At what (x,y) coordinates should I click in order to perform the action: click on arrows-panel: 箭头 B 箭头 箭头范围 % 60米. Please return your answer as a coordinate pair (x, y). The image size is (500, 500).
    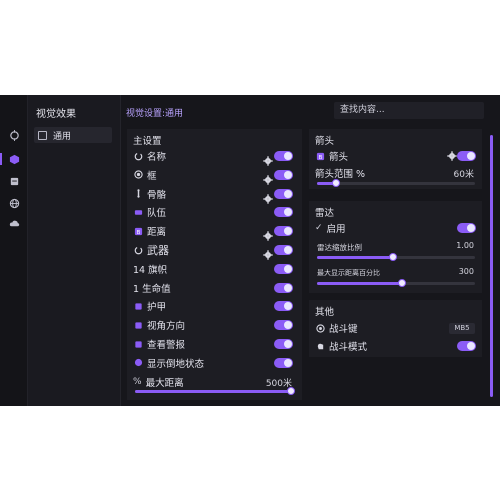
    Looking at the image, I should click on (395, 159).